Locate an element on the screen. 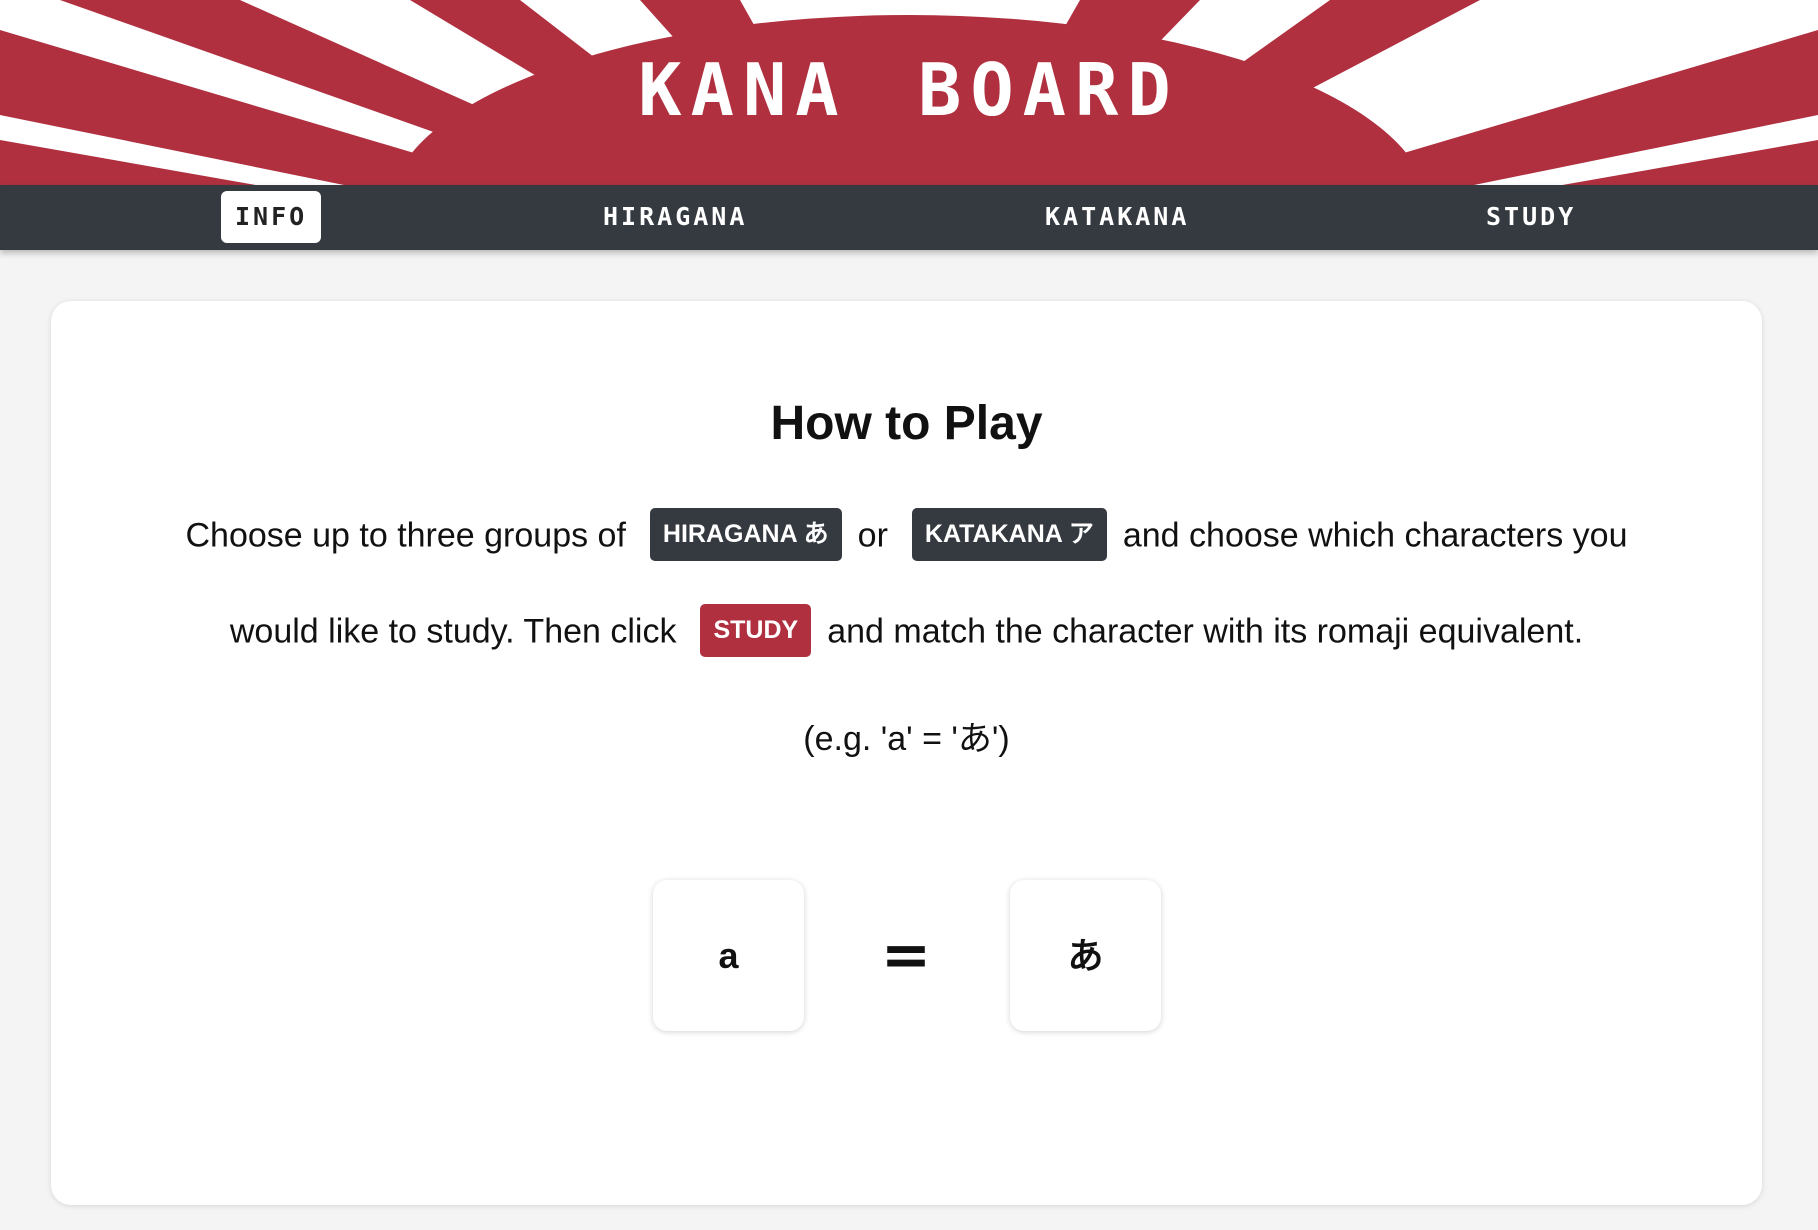 The width and height of the screenshot is (1818, 1230). hiragana-badge: HIRAGANA あ is located at coordinates (745, 534).